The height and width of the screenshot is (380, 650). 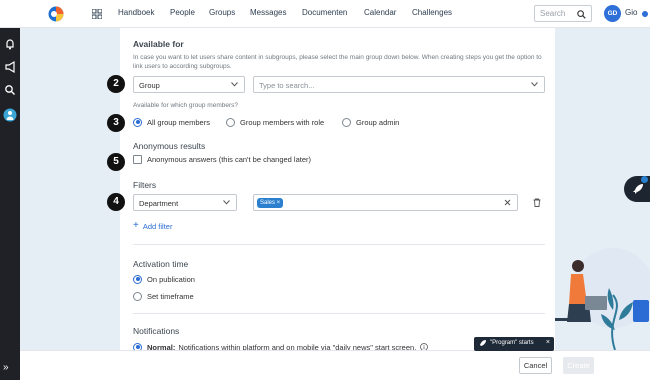 I want to click on step-badge-2: 2, so click(x=116, y=84).